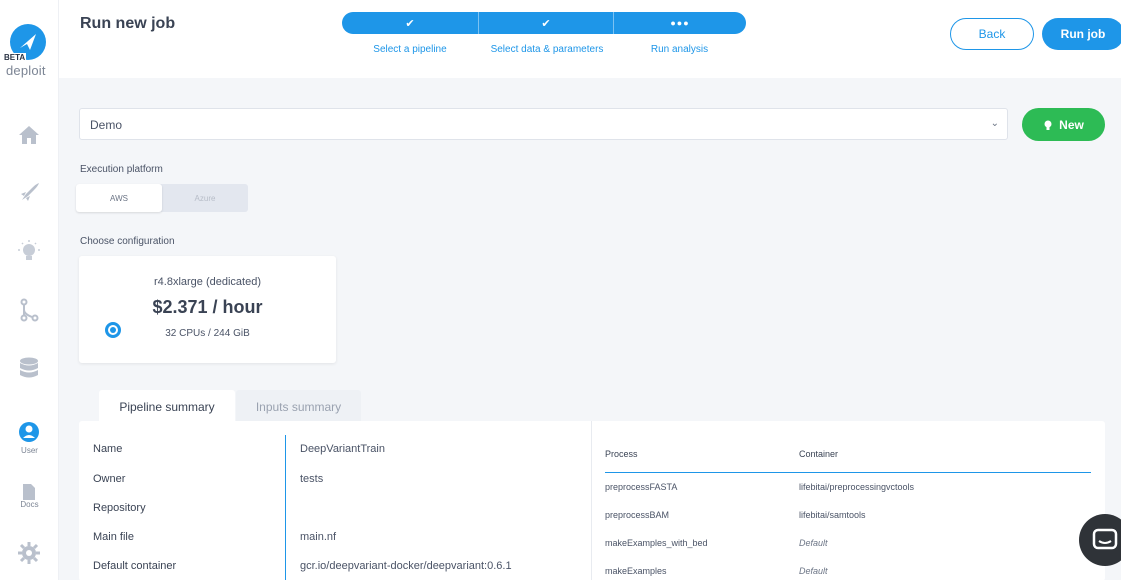 This screenshot has height=580, width=1121. What do you see at coordinates (992, 34) in the screenshot?
I see `back-button: Back` at bounding box center [992, 34].